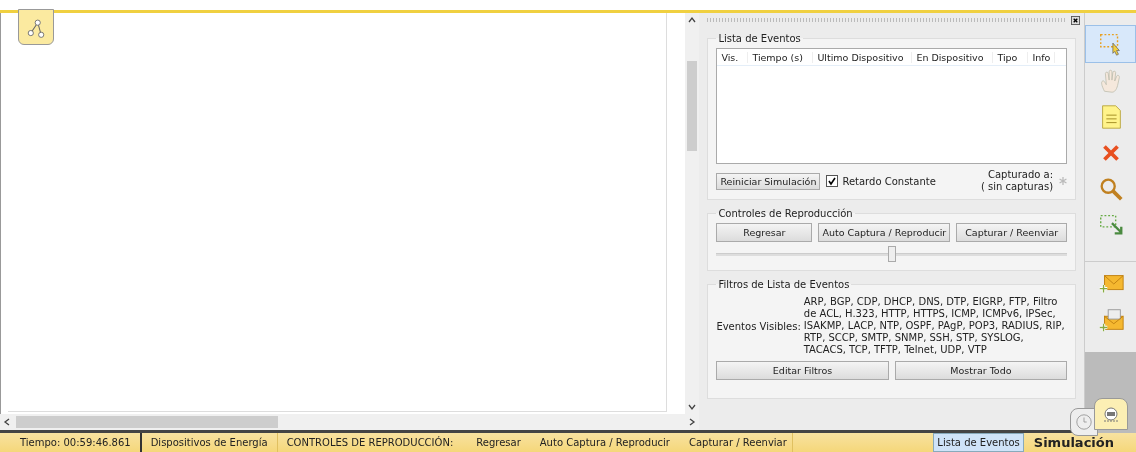  I want to click on column-header: Info, so click(1042, 57).